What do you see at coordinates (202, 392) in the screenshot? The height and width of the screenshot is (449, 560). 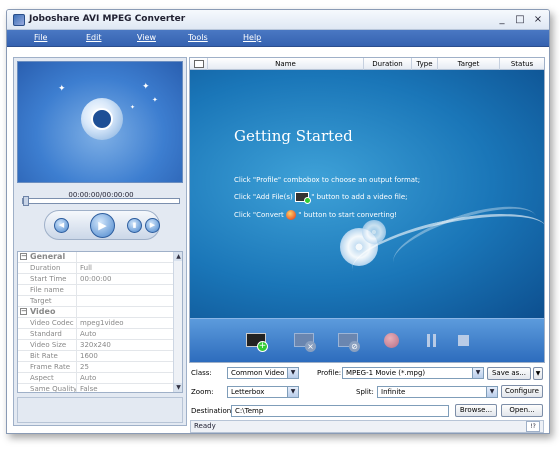 I see `zoom-label: Zoom:` at bounding box center [202, 392].